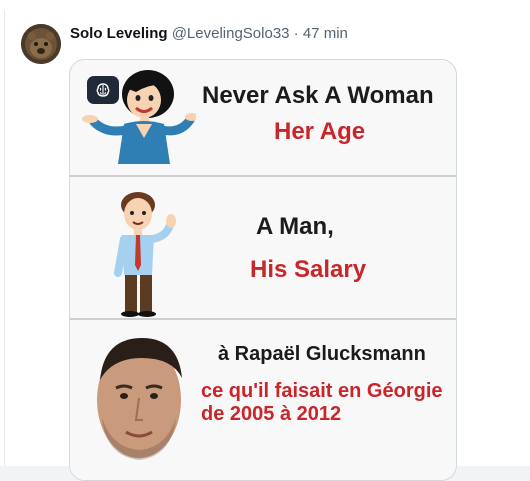 The image size is (530, 481). What do you see at coordinates (322, 354) in the screenshot?
I see `panel3-line1: à Rapaël Glucksmann` at bounding box center [322, 354].